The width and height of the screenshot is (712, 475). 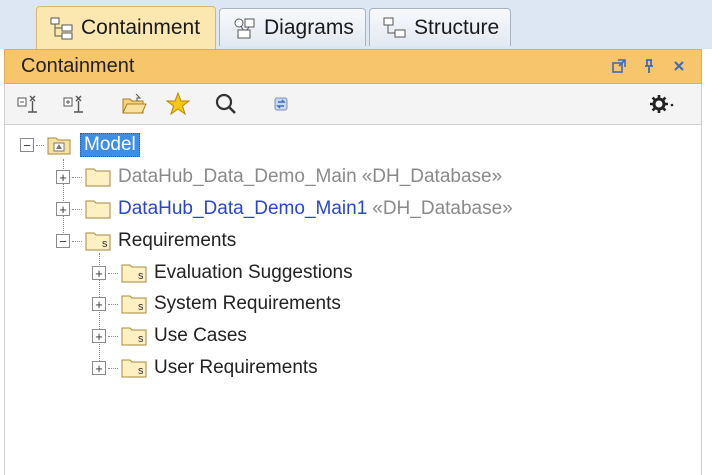 I want to click on collapse-all-icon, so click(x=28, y=104).